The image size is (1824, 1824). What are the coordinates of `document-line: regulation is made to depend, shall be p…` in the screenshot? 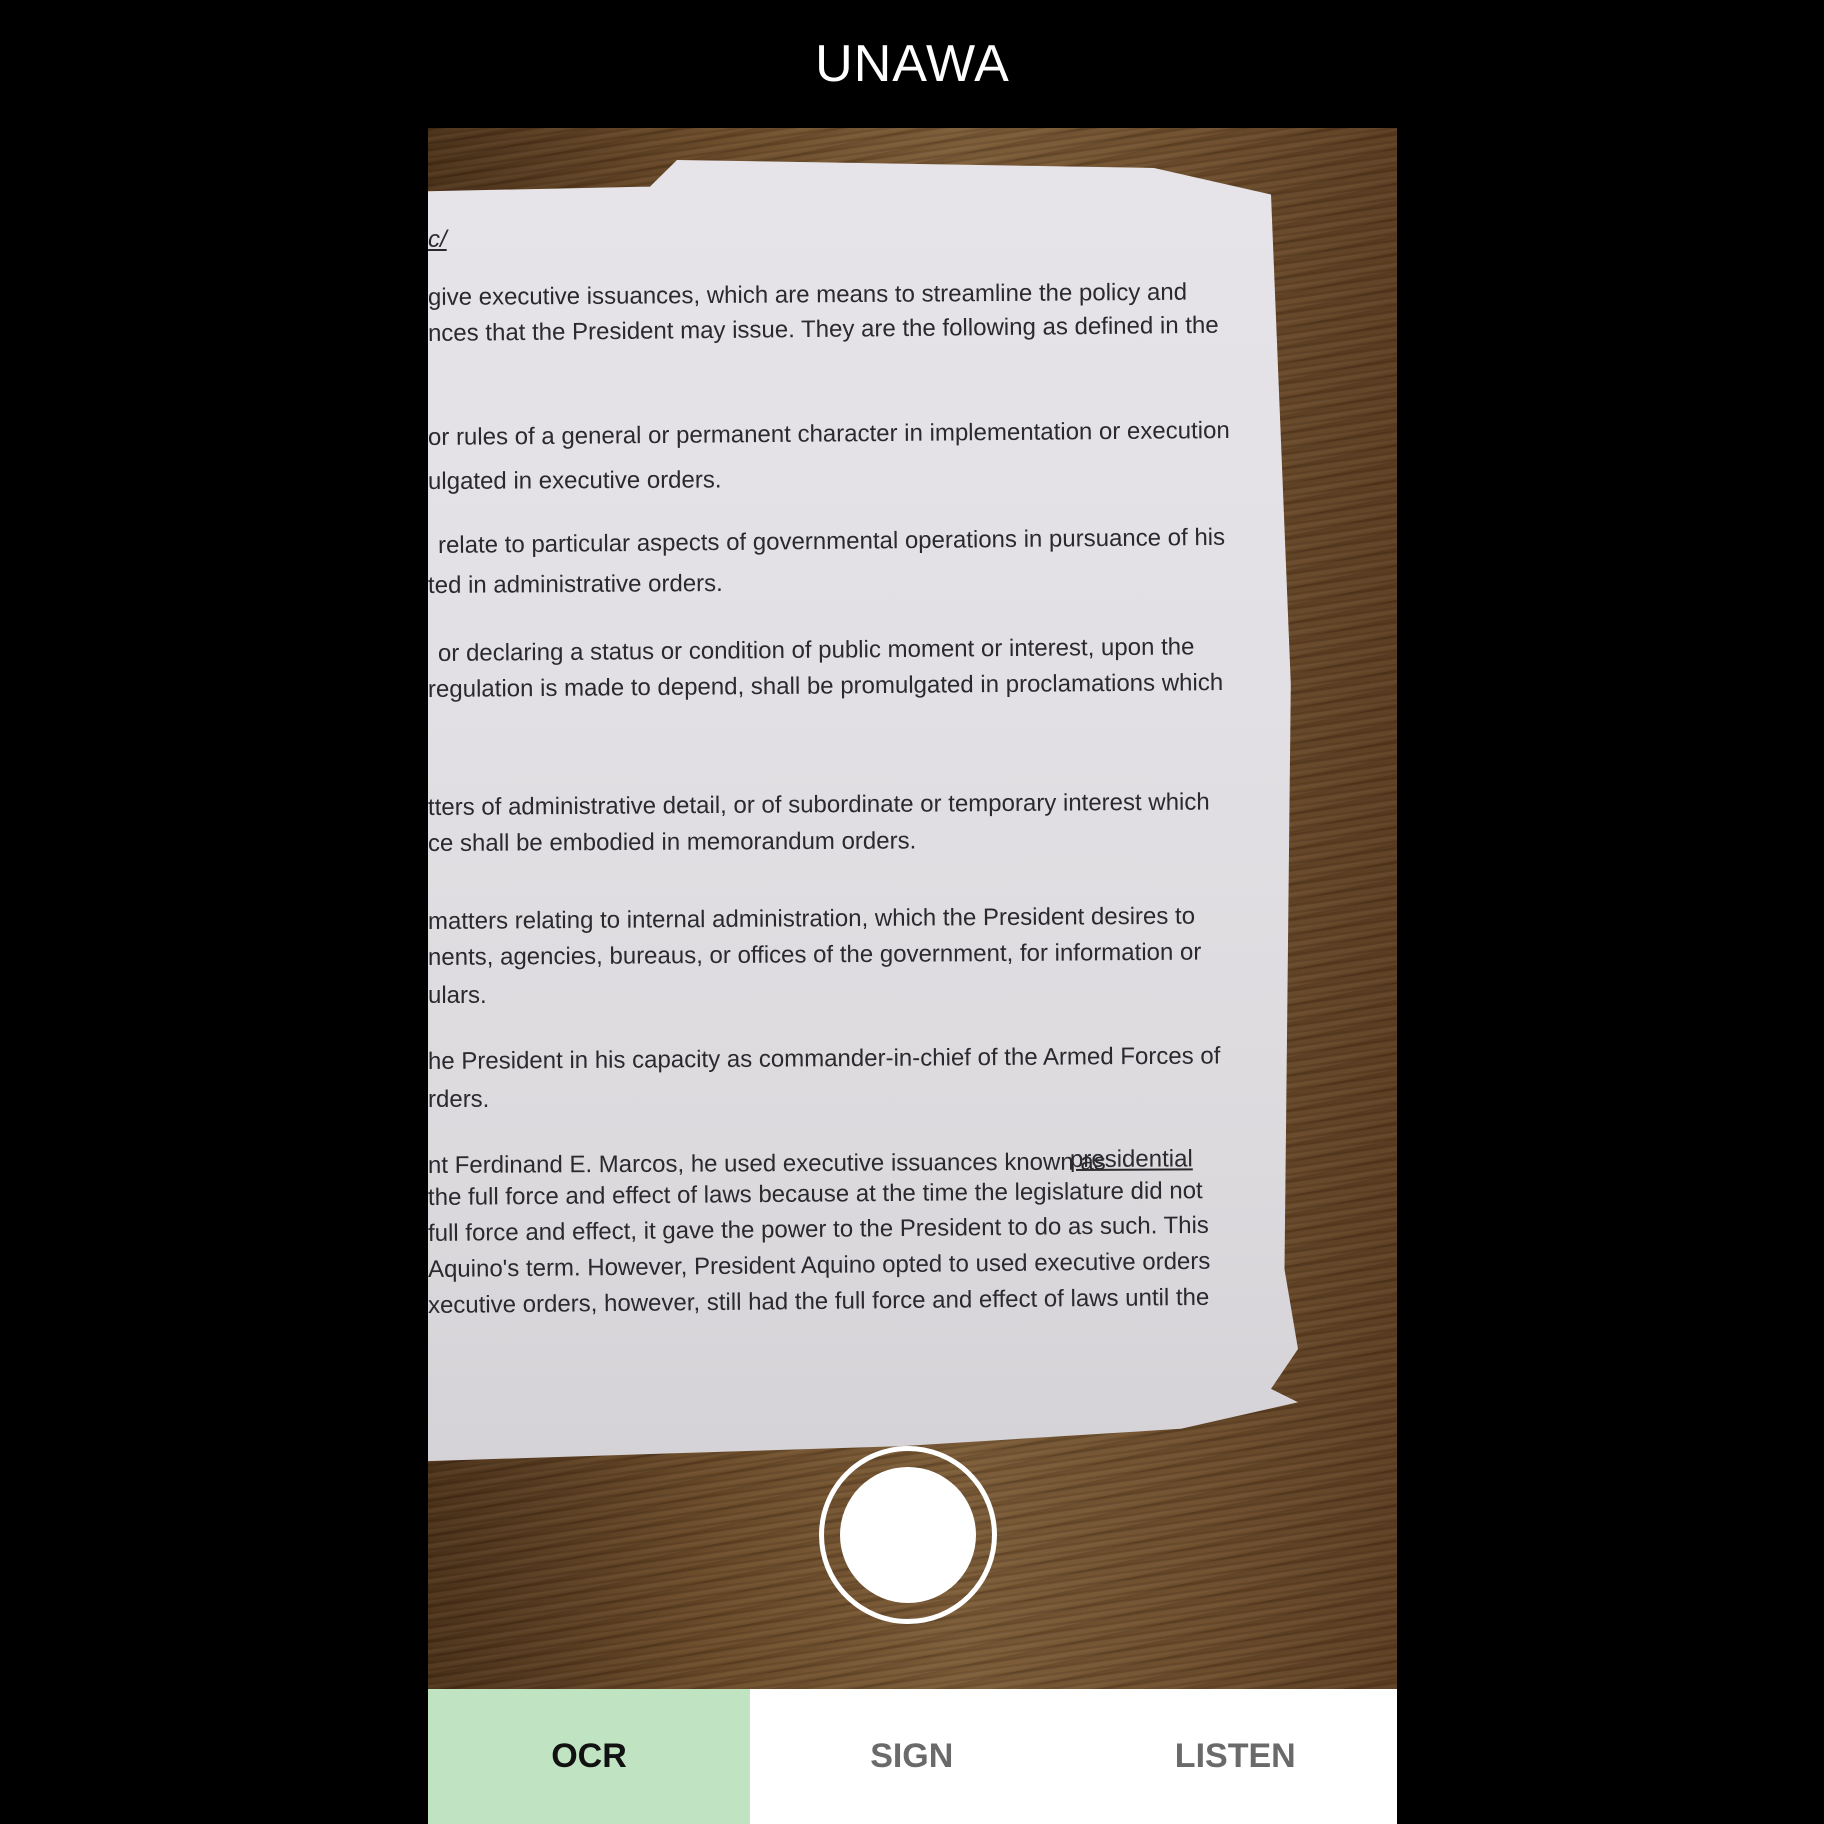 It's located at (826, 686).